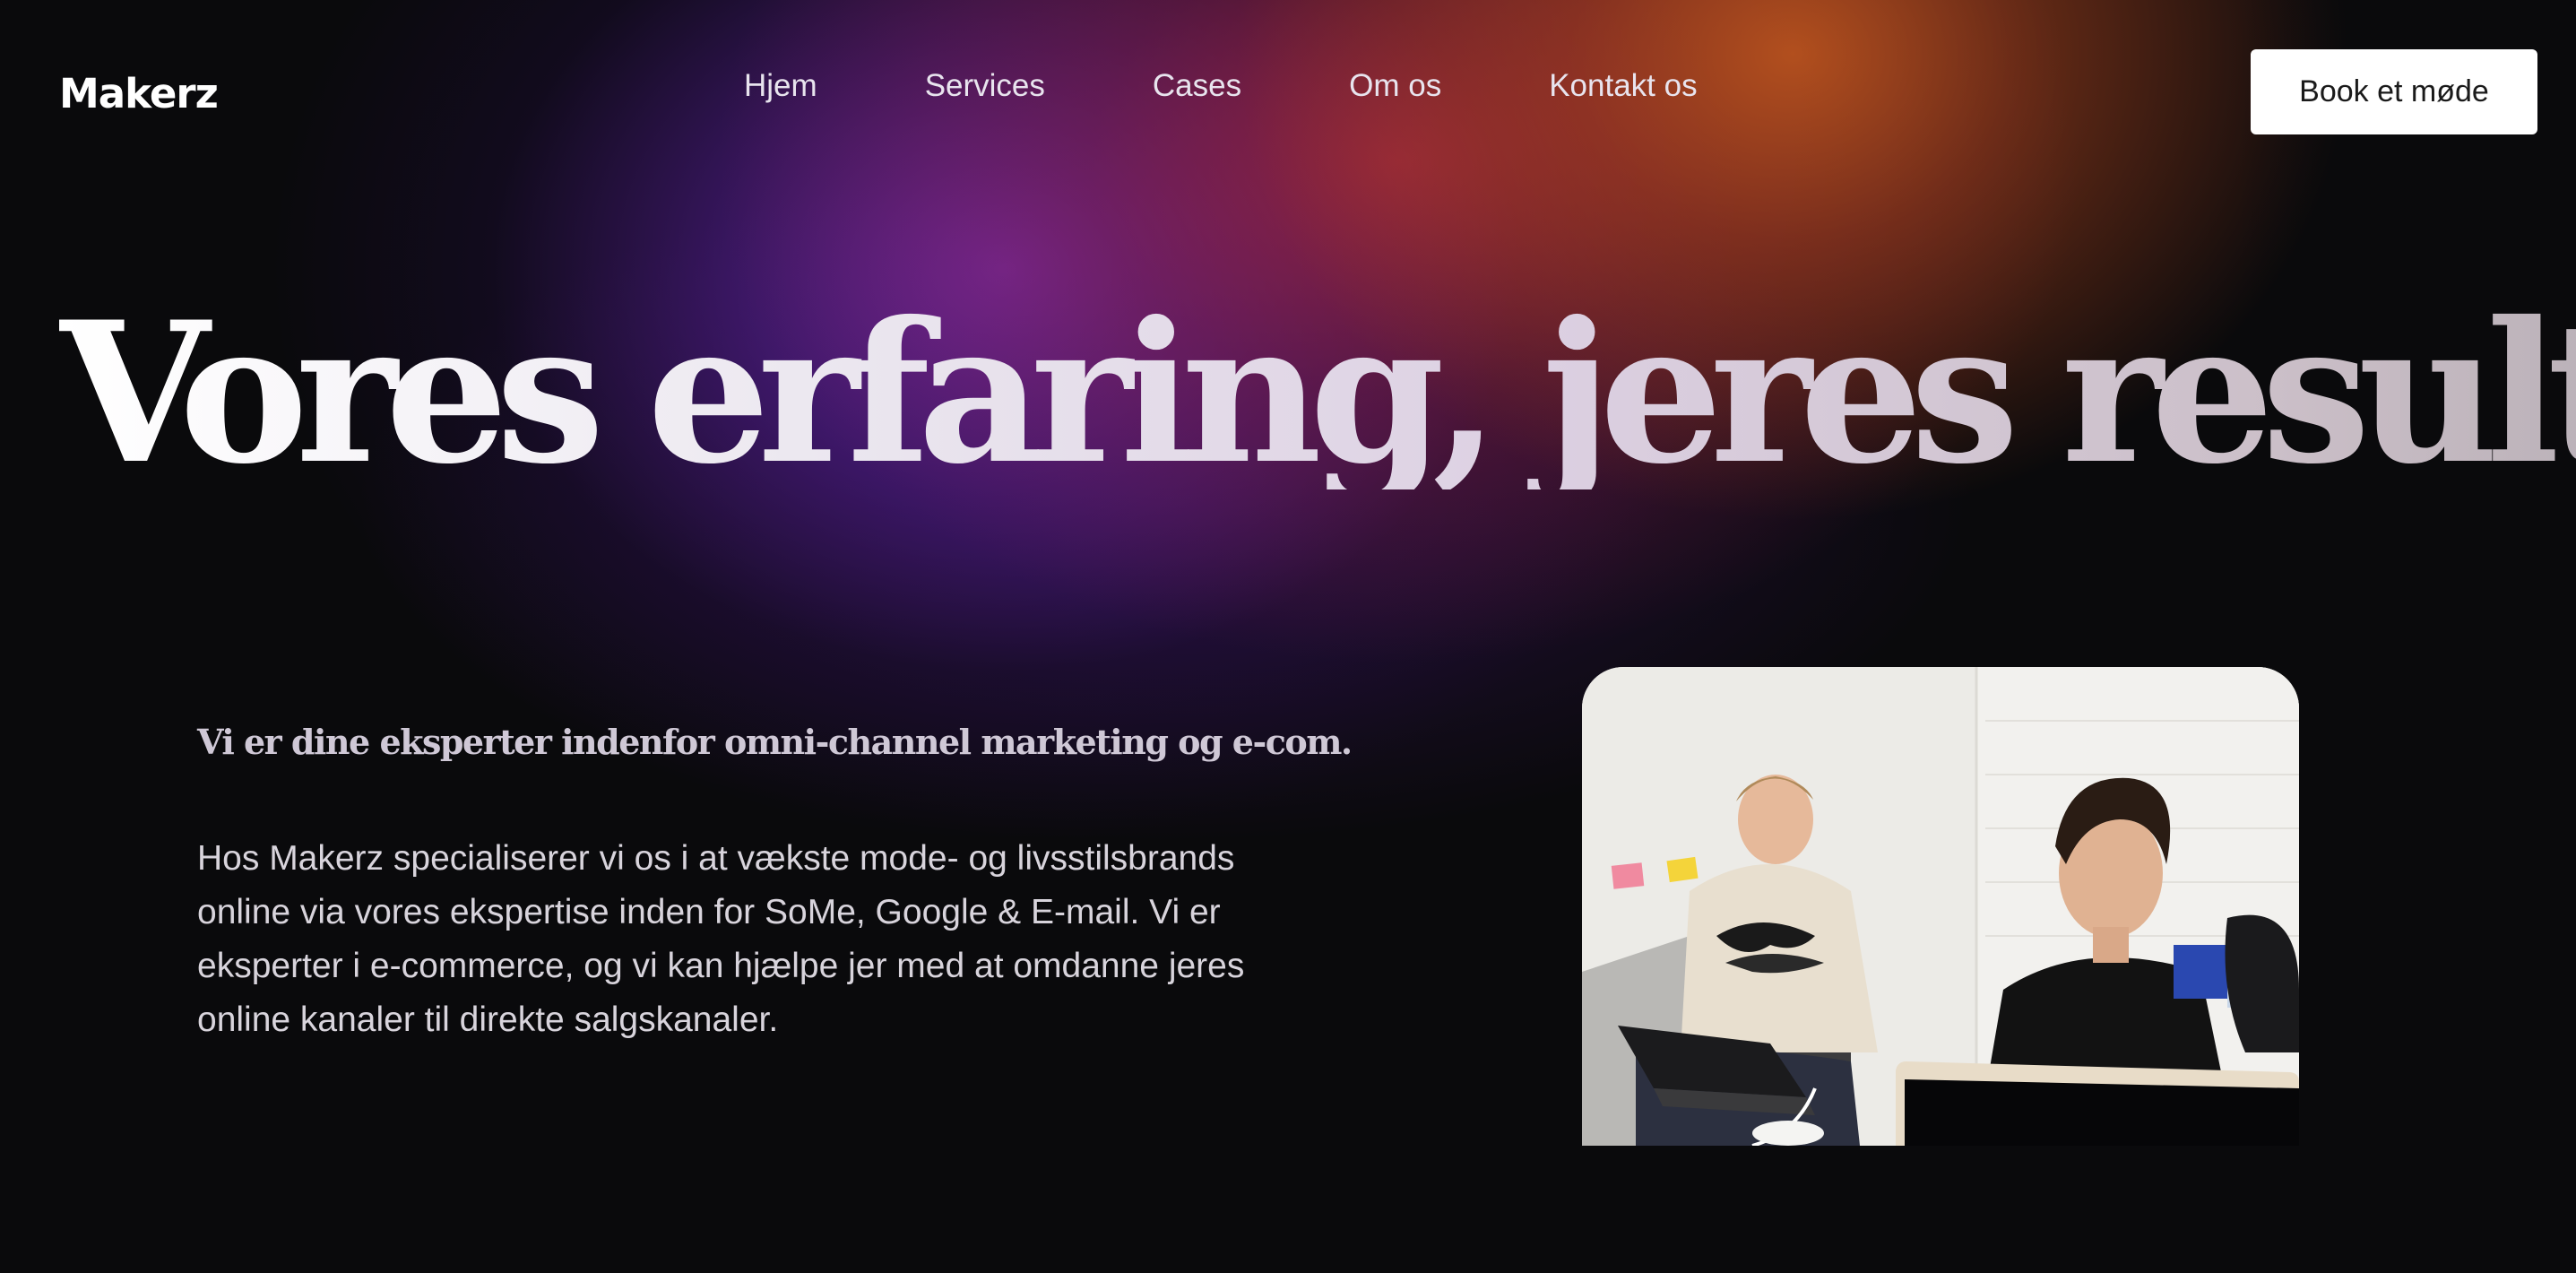 The width and height of the screenshot is (2576, 1273). What do you see at coordinates (1395, 86) in the screenshot?
I see `nav-item-om-os: Om os` at bounding box center [1395, 86].